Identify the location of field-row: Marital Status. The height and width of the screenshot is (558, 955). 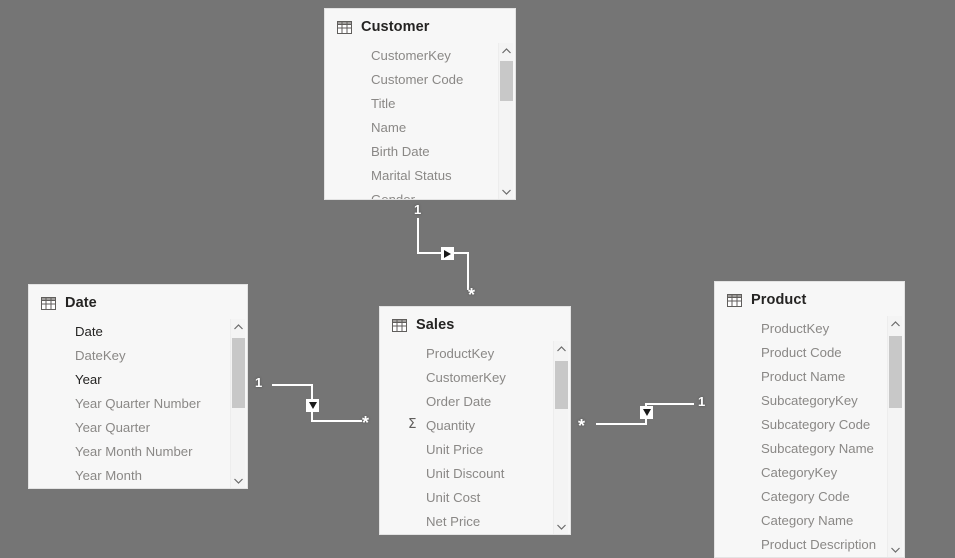
(428, 175).